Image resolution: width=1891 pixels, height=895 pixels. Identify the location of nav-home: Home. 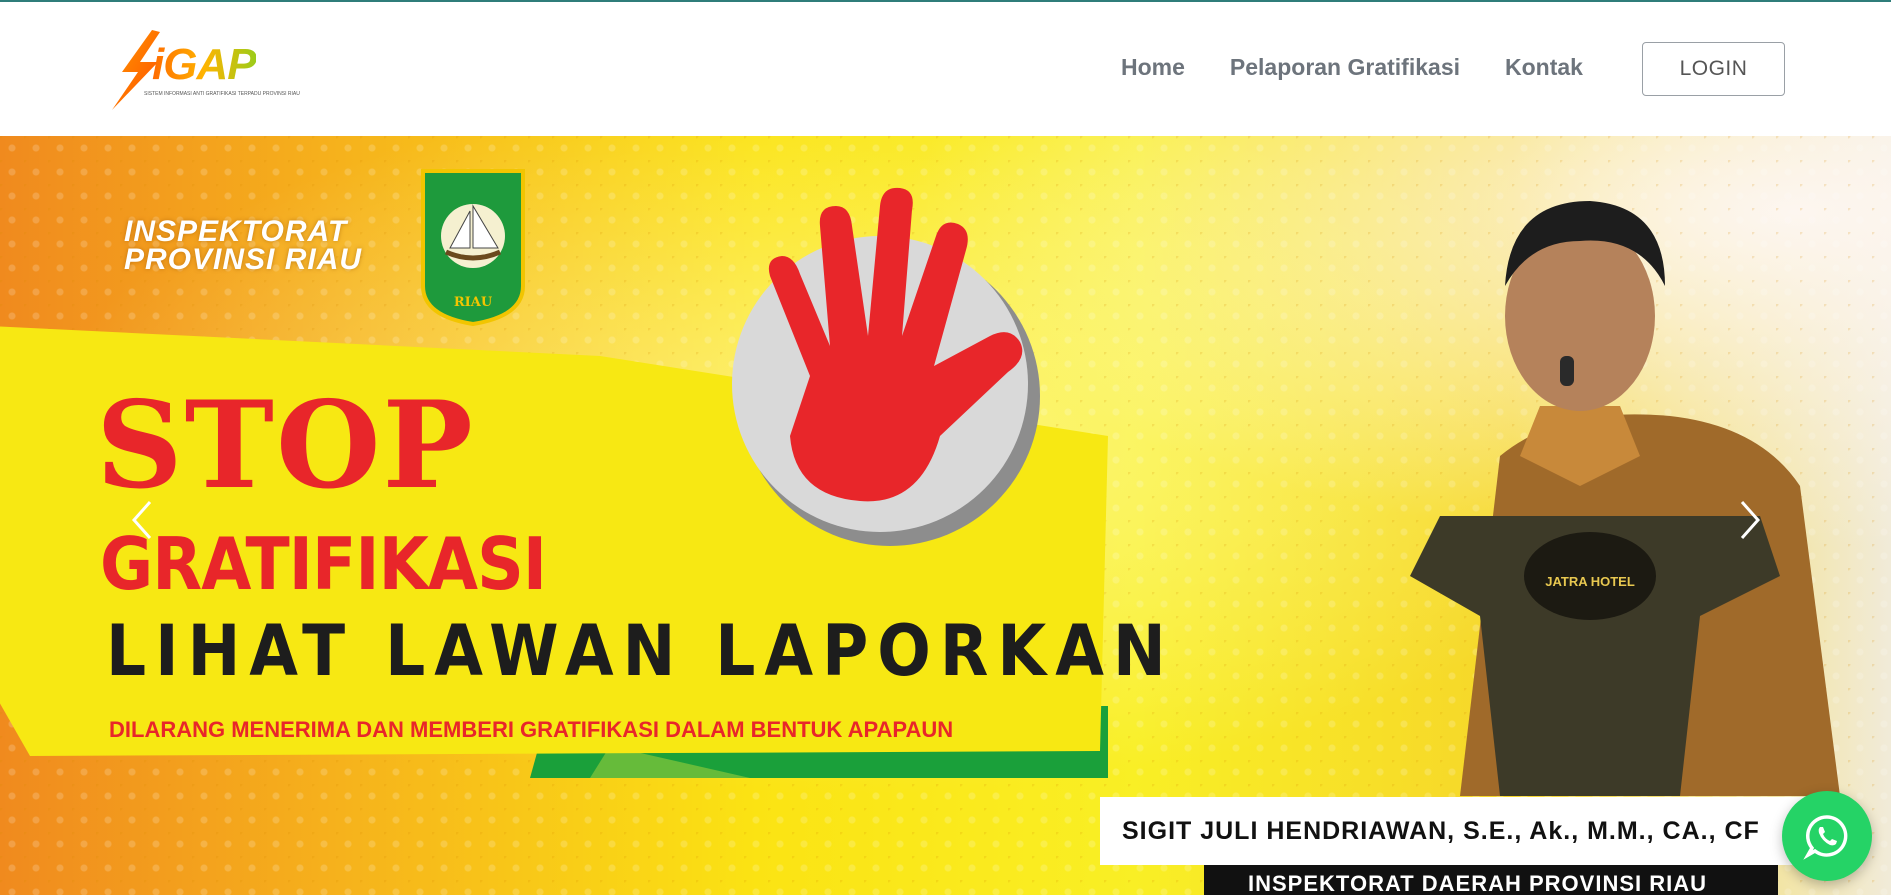
(1153, 67).